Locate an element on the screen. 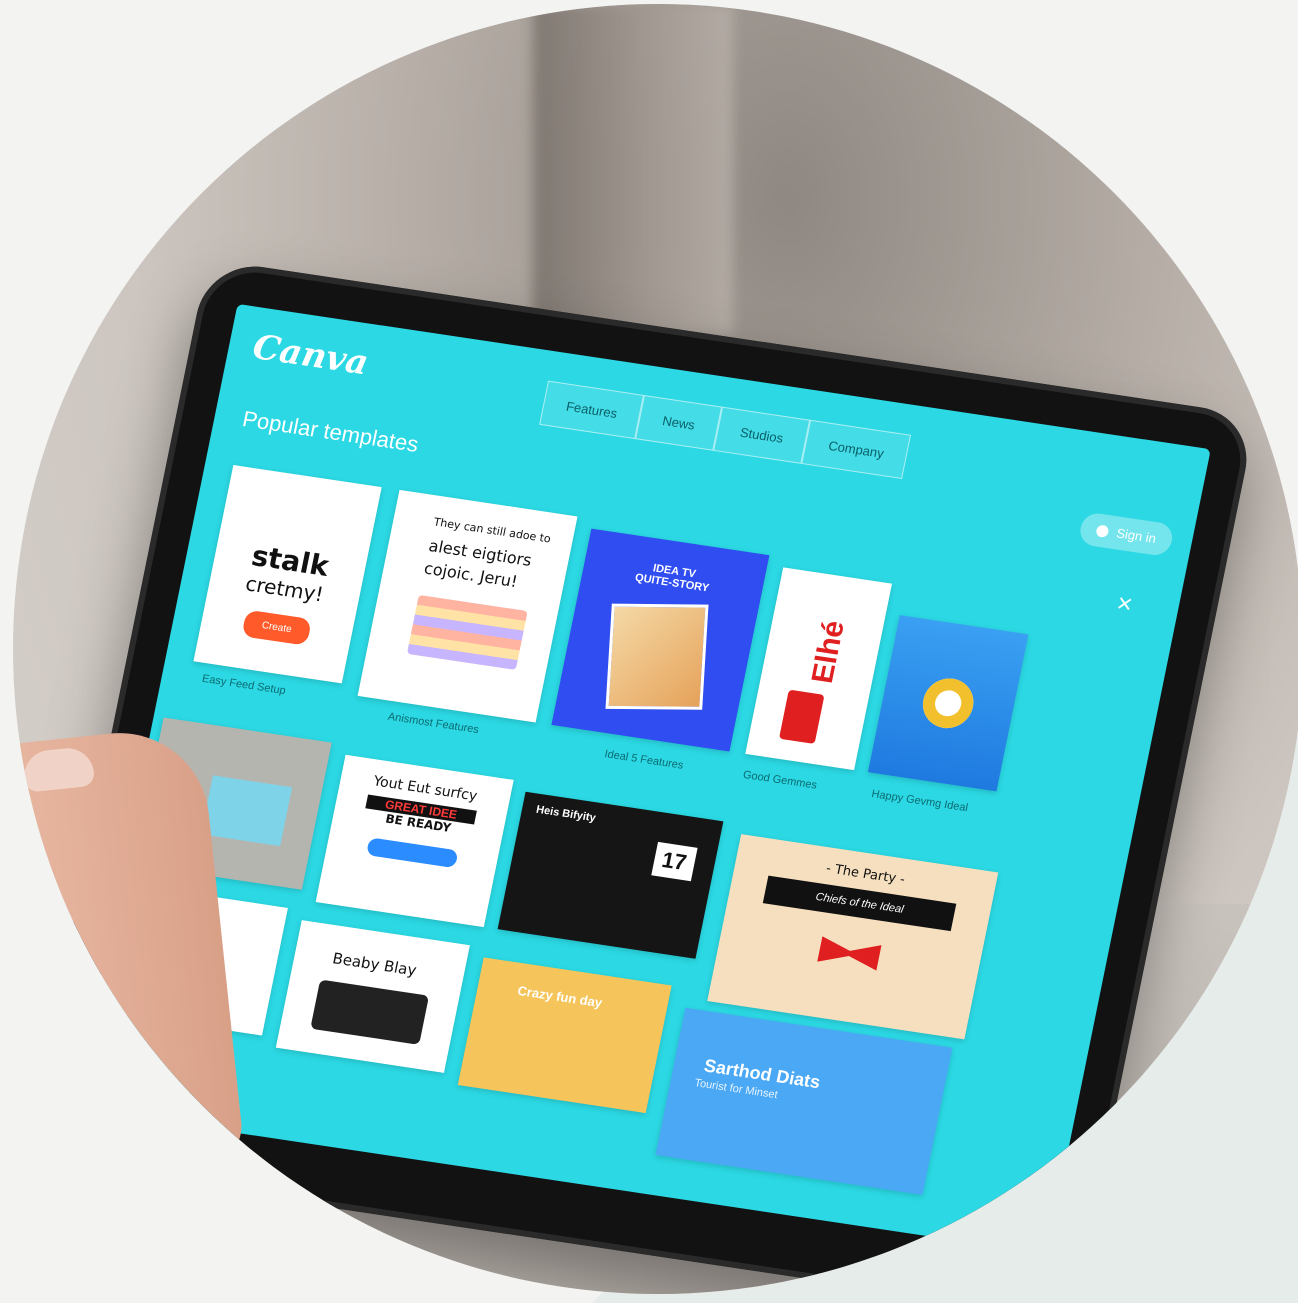 The image size is (1298, 1303). page-title: Popular templates is located at coordinates (330, 431).